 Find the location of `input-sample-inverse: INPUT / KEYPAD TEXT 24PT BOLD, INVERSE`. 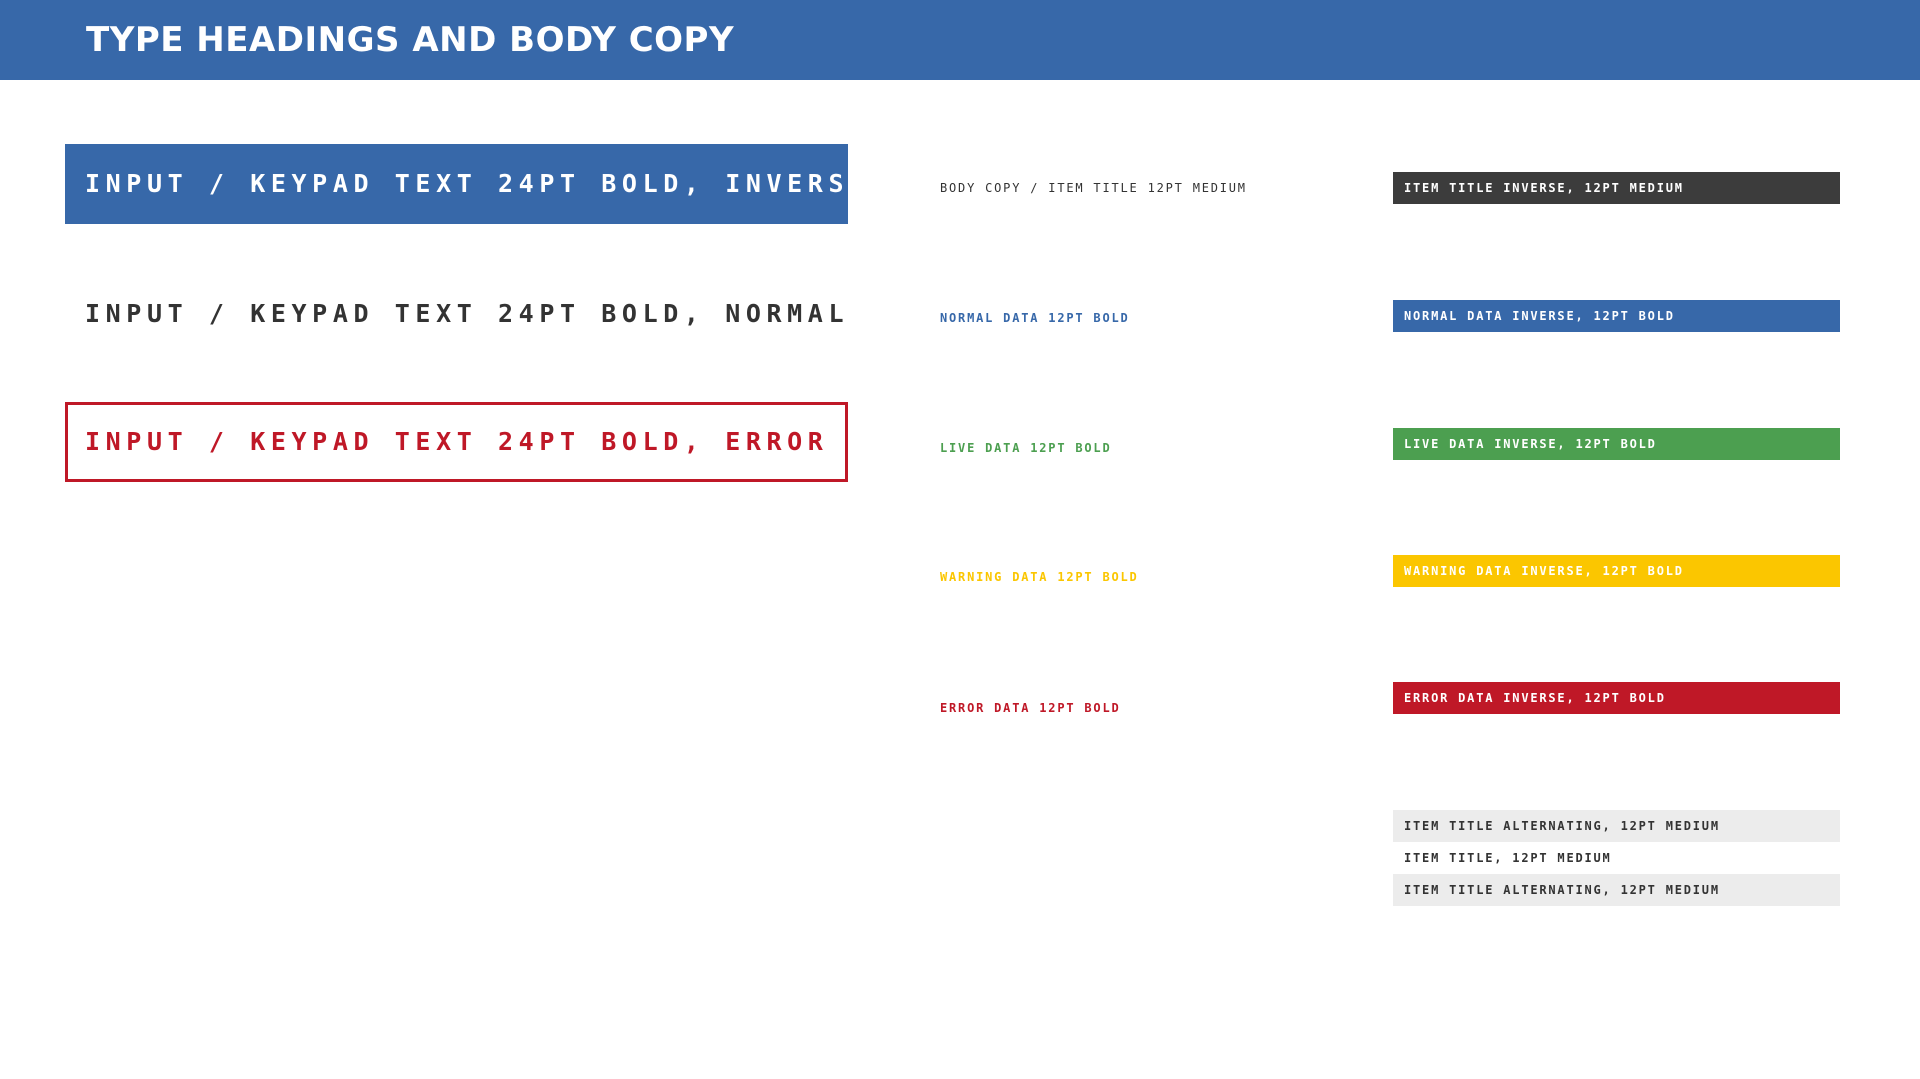

input-sample-inverse: INPUT / KEYPAD TEXT 24PT BOLD, INVERSE is located at coordinates (464, 184).